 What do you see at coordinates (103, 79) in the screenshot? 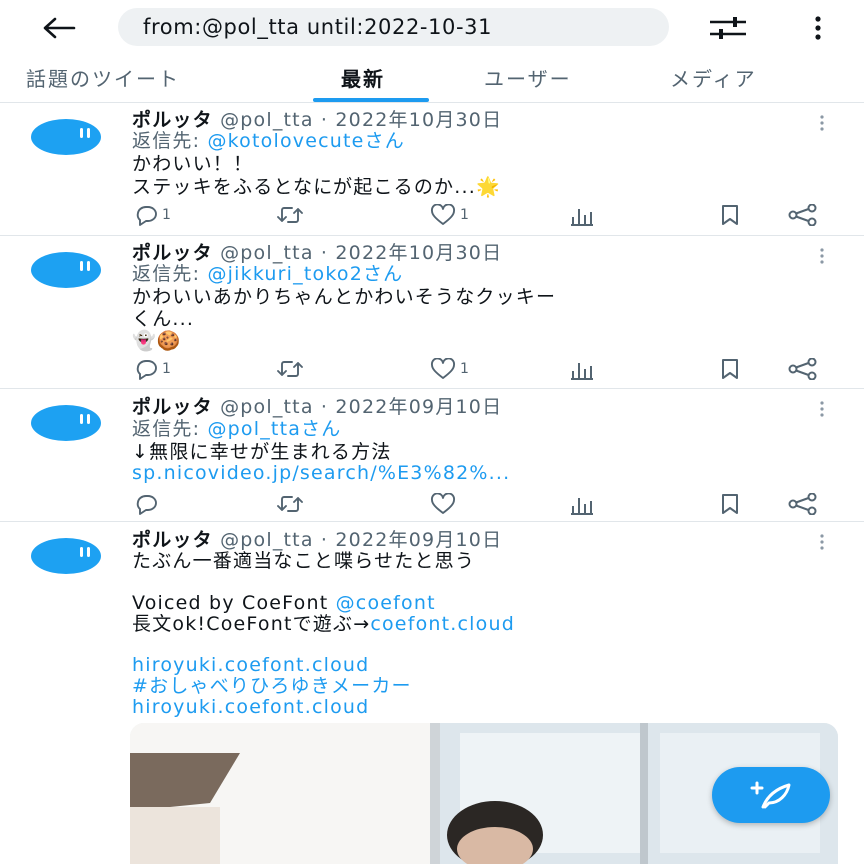
I see `tab-top: 話題のツイート` at bounding box center [103, 79].